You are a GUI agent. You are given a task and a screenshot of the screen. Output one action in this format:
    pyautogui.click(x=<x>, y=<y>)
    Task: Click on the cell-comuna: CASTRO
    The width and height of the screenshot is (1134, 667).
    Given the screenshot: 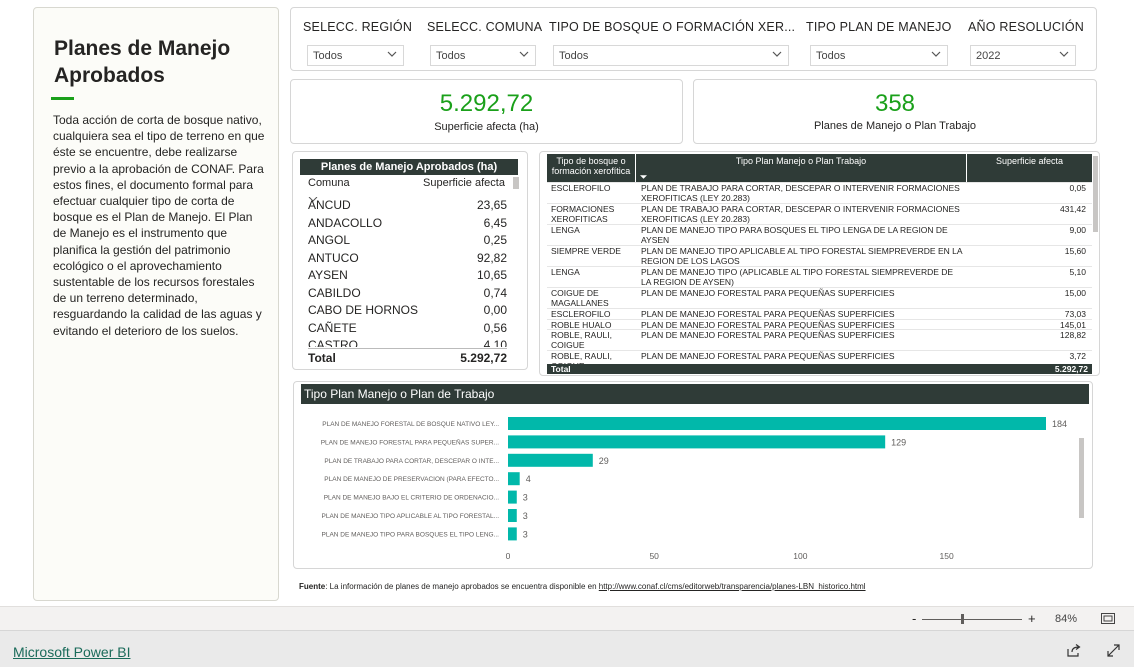 What is the action you would take?
    pyautogui.click(x=333, y=342)
    